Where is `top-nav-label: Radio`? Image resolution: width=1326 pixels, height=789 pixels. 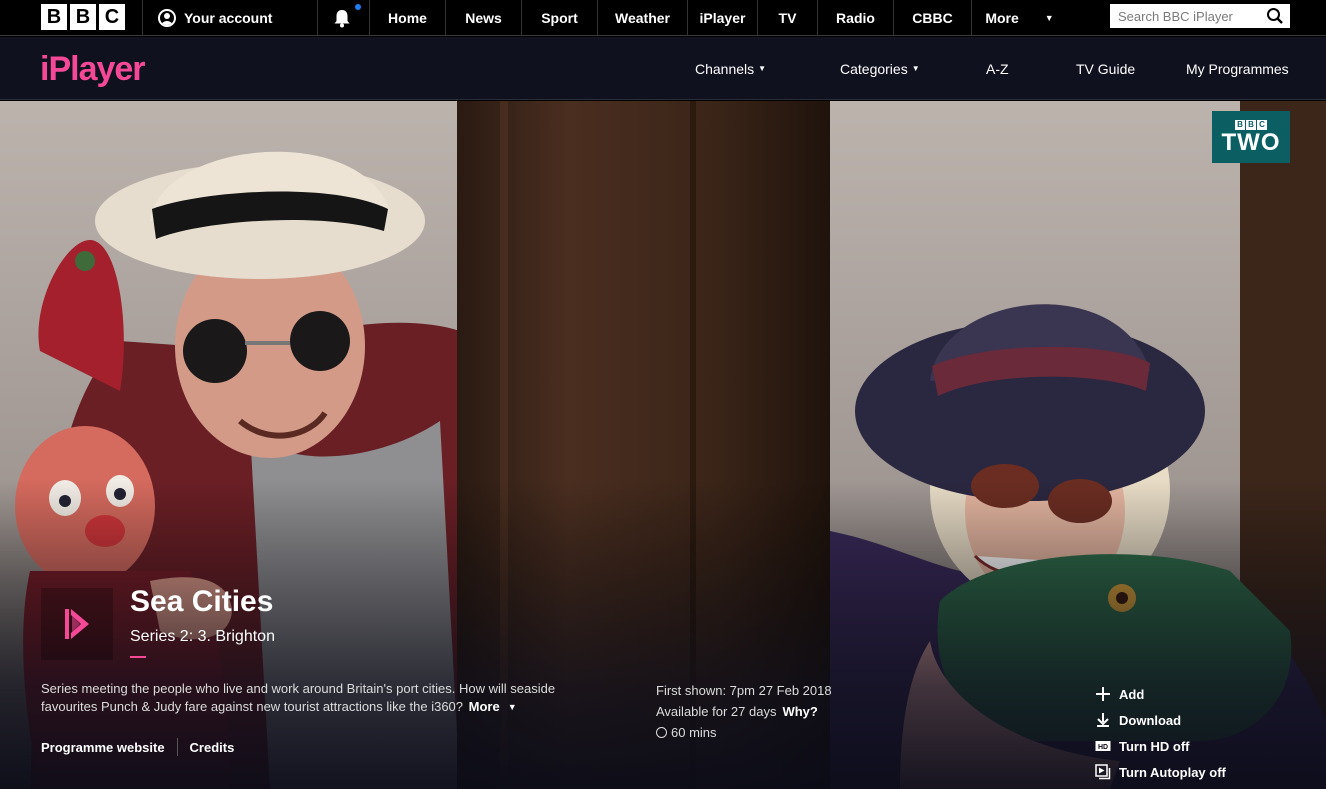
top-nav-label: Radio is located at coordinates (855, 18).